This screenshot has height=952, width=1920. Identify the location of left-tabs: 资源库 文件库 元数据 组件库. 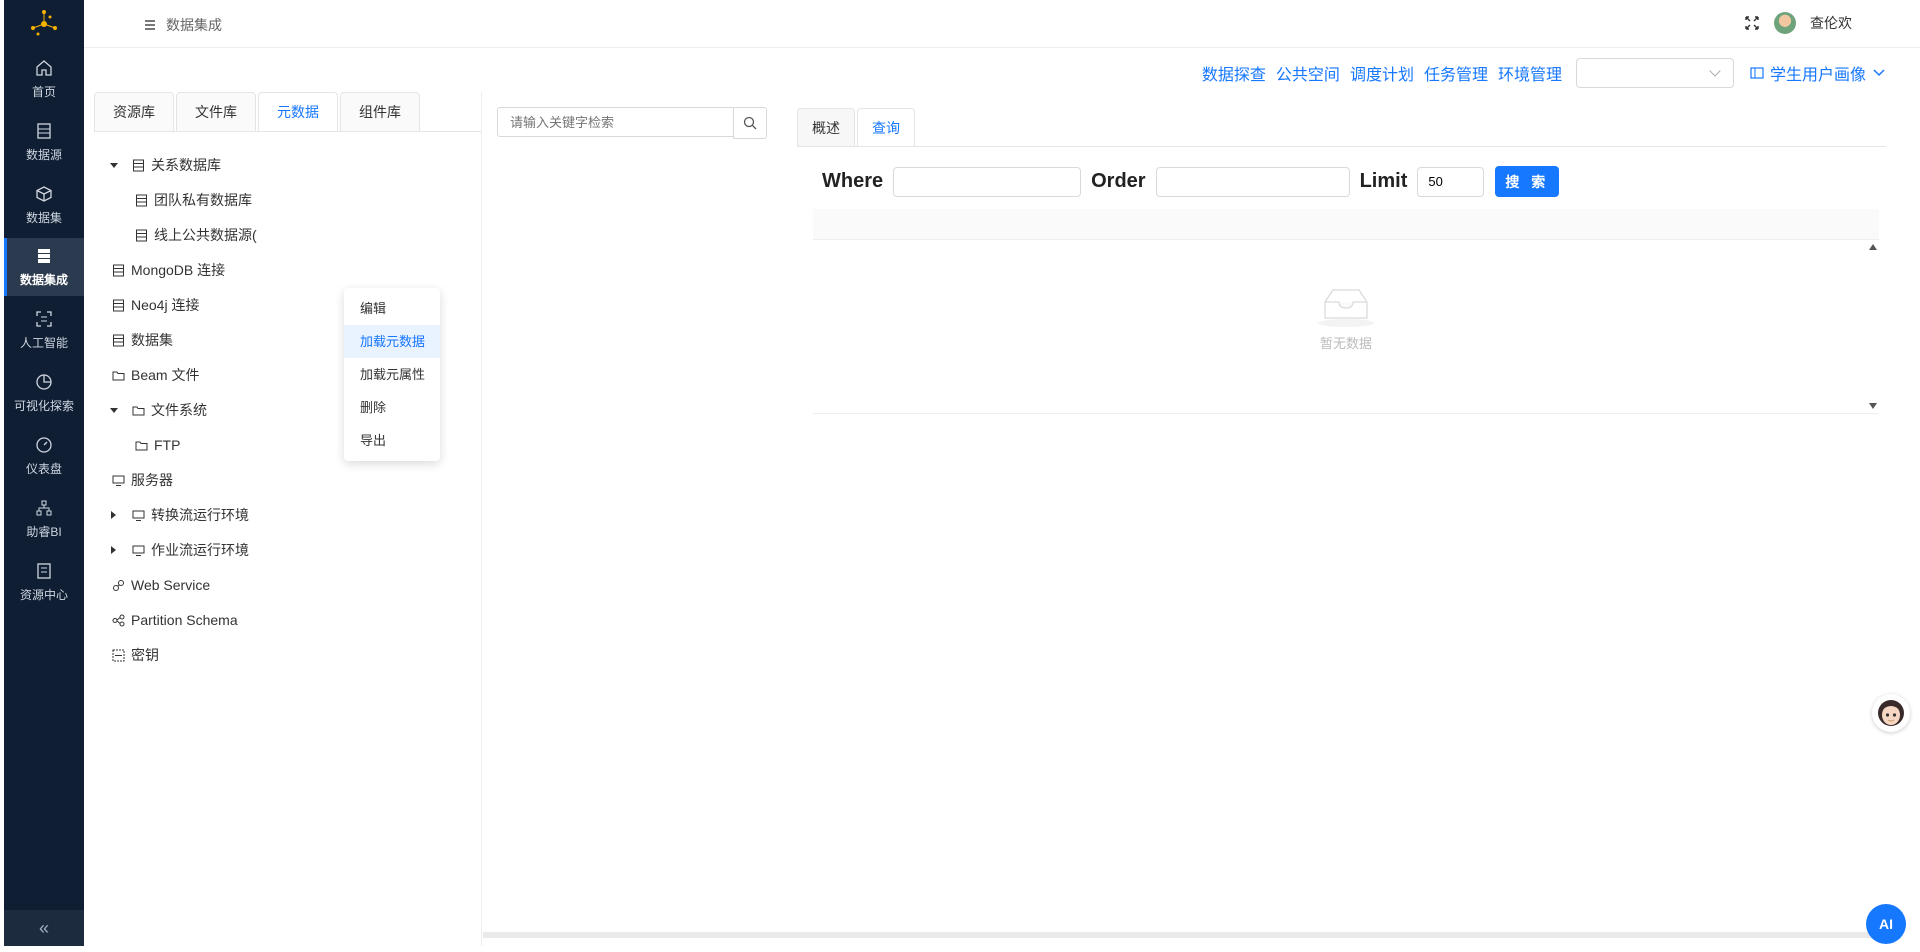
(258, 112).